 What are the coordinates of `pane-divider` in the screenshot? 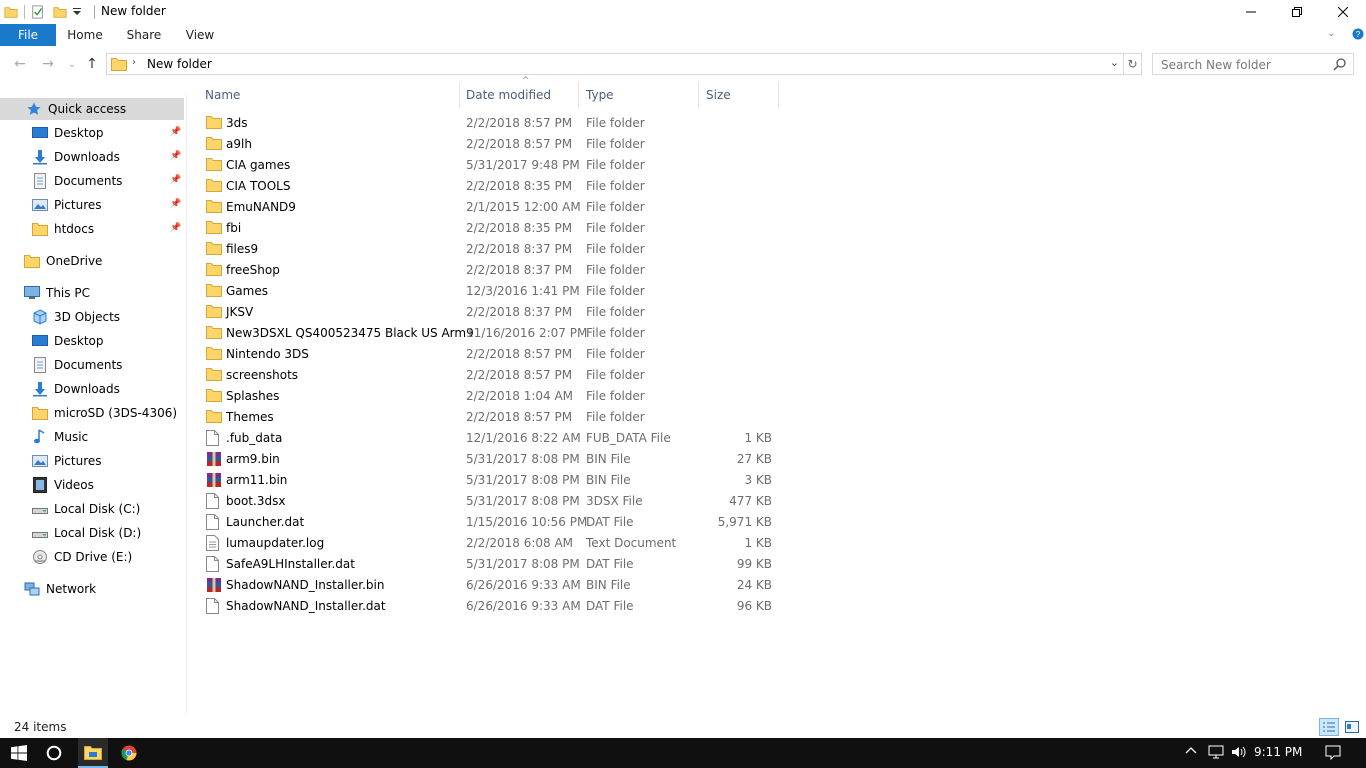 It's located at (186, 404).